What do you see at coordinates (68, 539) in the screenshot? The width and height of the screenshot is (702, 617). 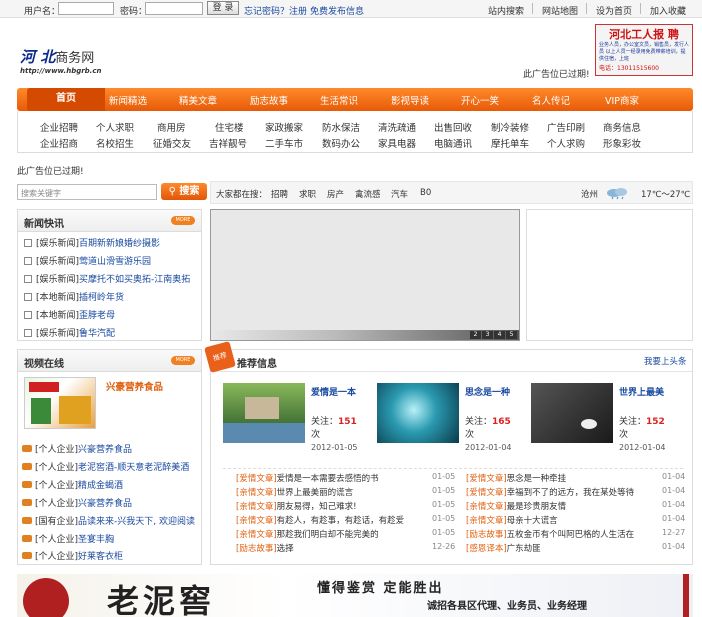 I see `list-item: [个人企业]圣宴丰胸` at bounding box center [68, 539].